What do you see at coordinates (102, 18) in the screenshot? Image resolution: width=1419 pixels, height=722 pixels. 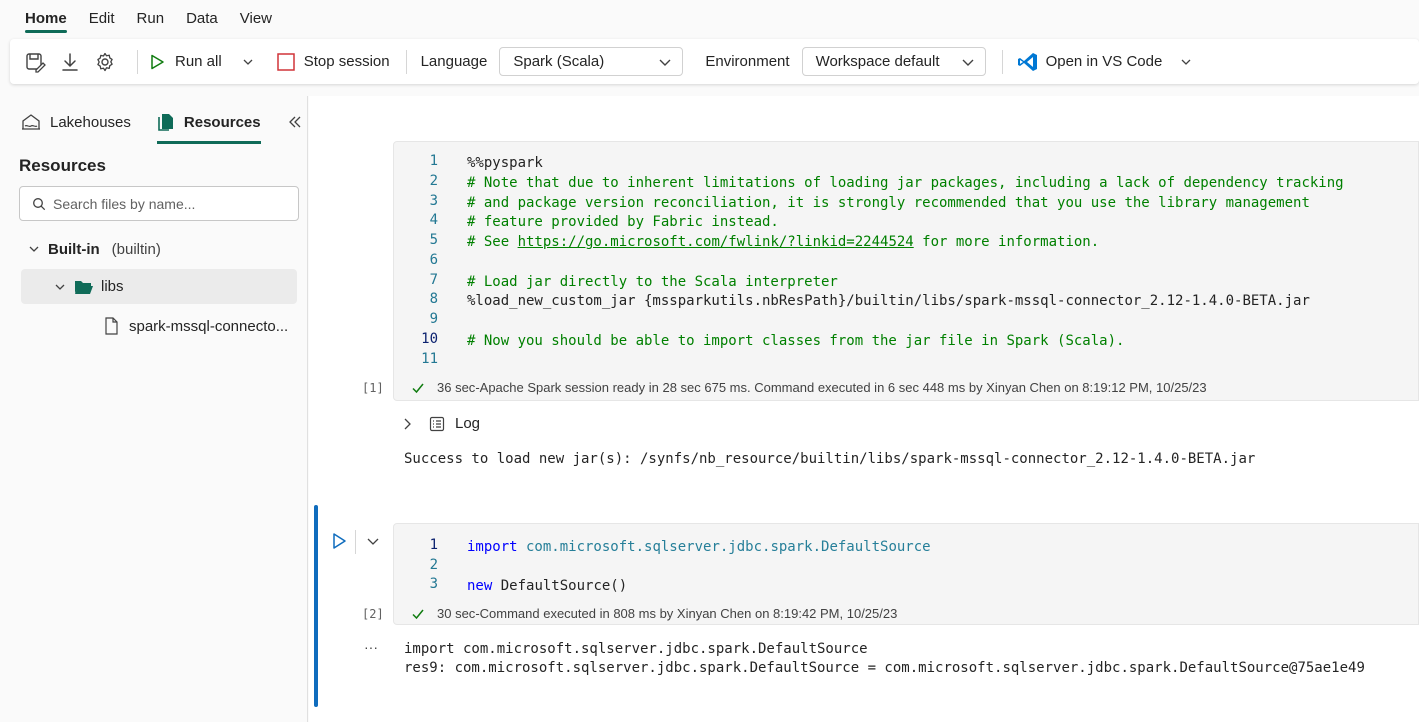 I see `menu-edit: Edit` at bounding box center [102, 18].